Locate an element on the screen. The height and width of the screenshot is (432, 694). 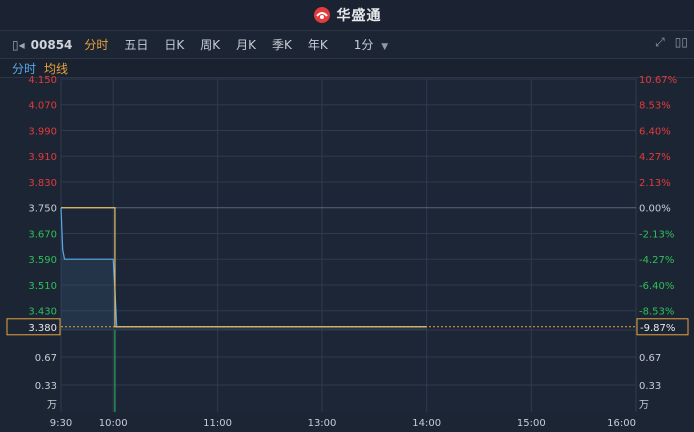
pct-tick-label: -6.40% is located at coordinates (656, 286).